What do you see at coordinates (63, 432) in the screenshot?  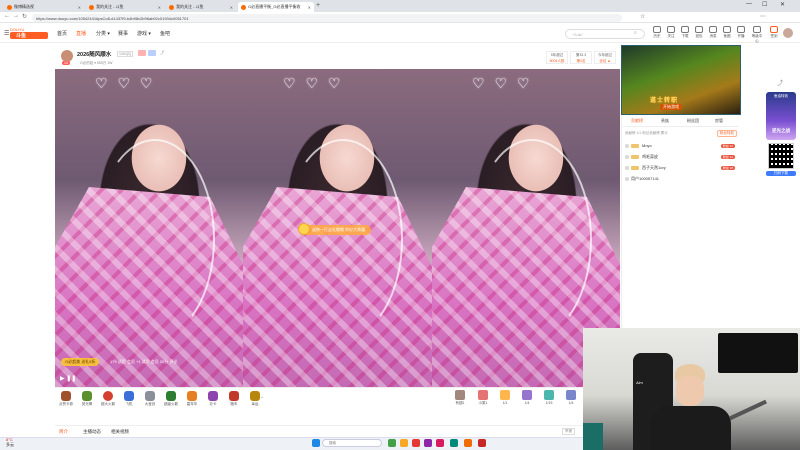 I see `tab-intro: 简介` at bounding box center [63, 432].